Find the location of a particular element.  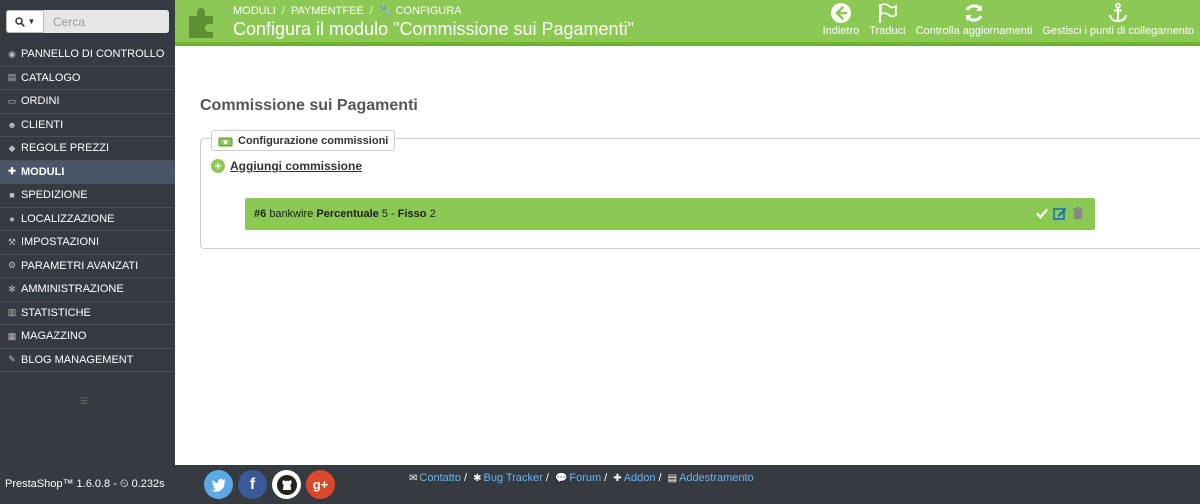

globe-icon: ● is located at coordinates (12, 218).